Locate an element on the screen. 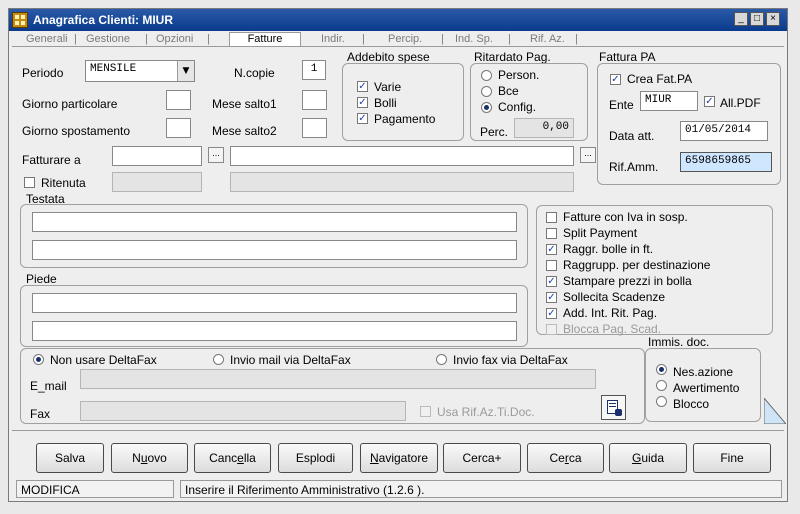 This screenshot has height=514, width=800. crea-fatpa-checkbox: ✓ is located at coordinates (615, 79).